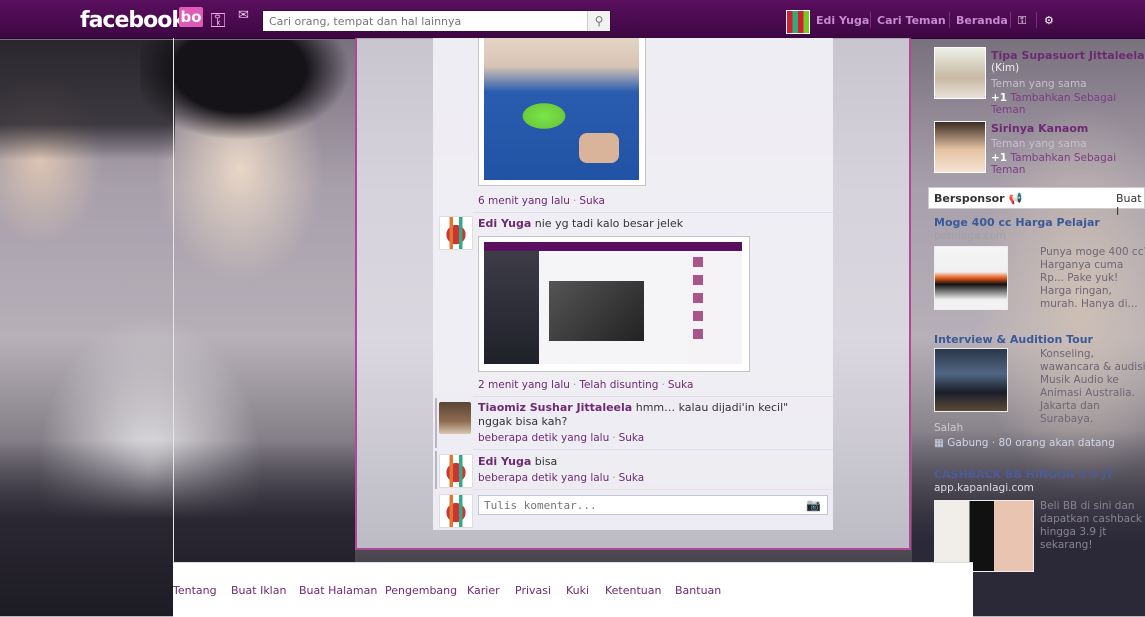 This screenshot has width=1145, height=617. I want to click on extension-badge: bo, so click(191, 17).